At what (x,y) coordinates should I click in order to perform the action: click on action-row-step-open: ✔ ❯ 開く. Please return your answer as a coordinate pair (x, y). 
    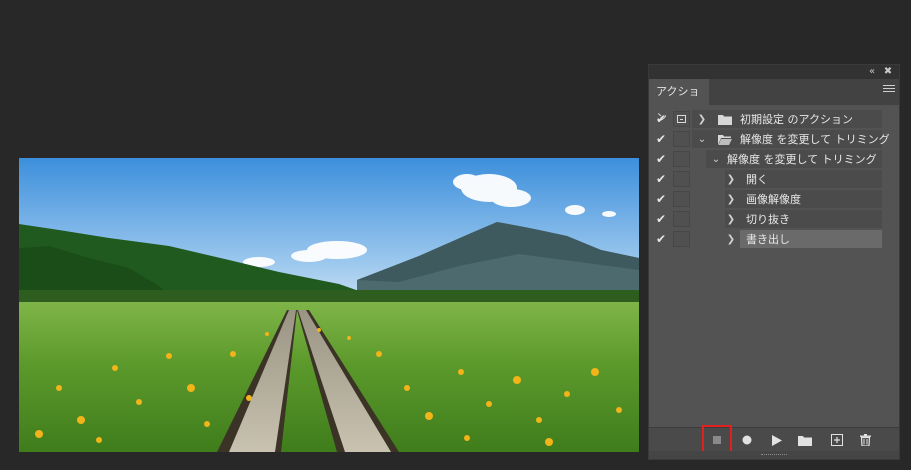
    Looking at the image, I should click on (774, 179).